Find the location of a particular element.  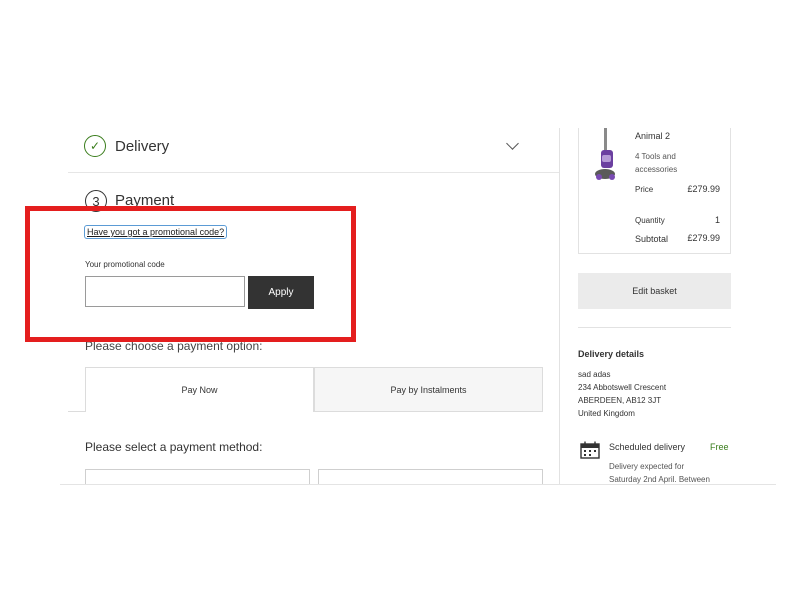

address-line: 234 Abbotswell Crescent is located at coordinates (622, 387).